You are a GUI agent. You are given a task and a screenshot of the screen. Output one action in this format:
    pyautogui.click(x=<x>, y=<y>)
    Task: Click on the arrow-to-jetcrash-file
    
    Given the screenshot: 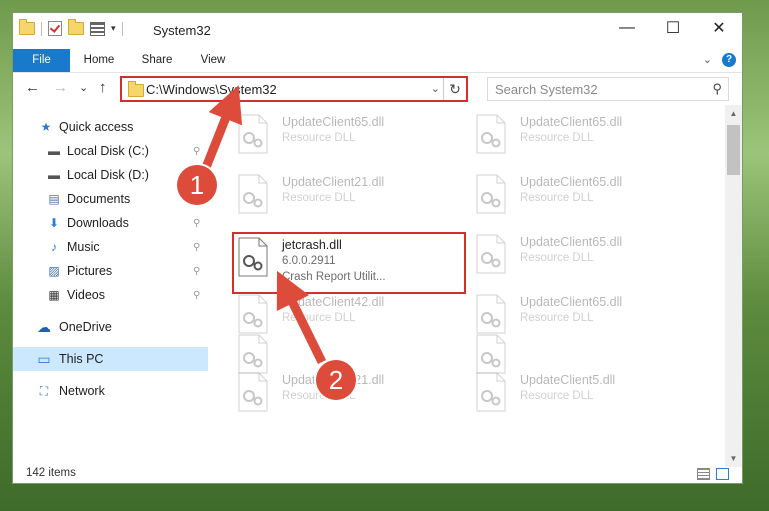 What is the action you would take?
    pyautogui.click(x=301, y=317)
    